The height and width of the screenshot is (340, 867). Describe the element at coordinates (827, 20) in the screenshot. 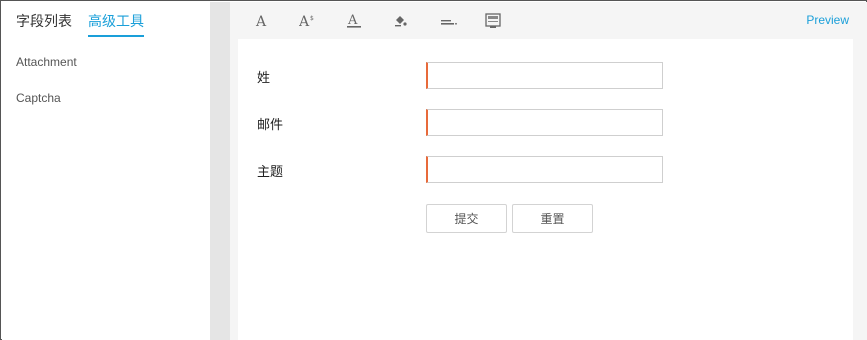

I see `preview-link: Preview` at that location.